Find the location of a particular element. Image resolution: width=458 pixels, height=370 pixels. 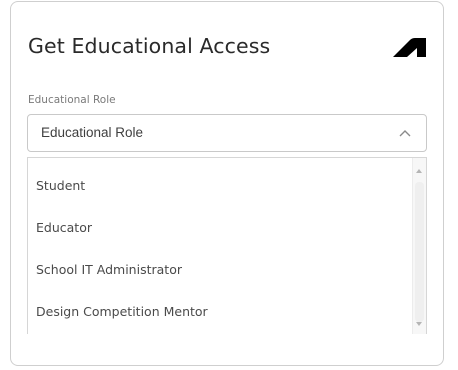

page-title: Get Educational Access is located at coordinates (149, 46).